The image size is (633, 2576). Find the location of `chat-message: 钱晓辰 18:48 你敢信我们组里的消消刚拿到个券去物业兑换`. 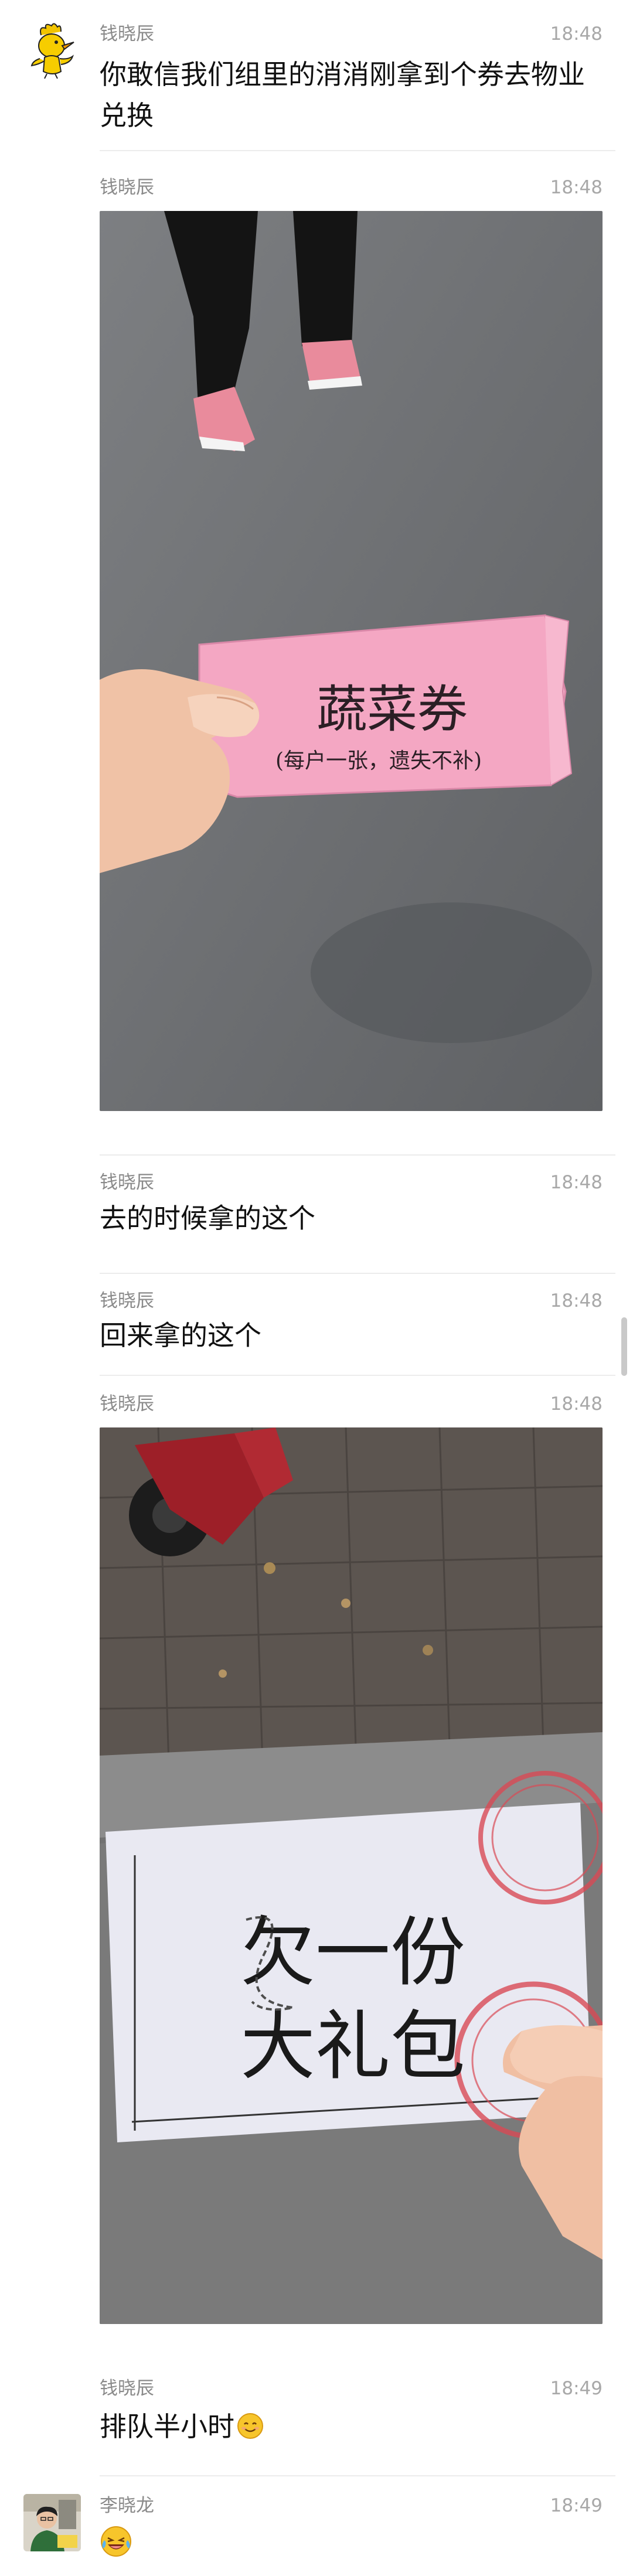

chat-message: 钱晓辰 18:48 你敢信我们组里的消消刚拿到个券去物业兑换 is located at coordinates (316, 79).